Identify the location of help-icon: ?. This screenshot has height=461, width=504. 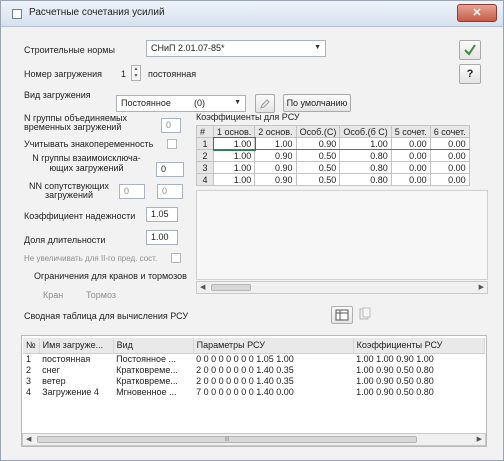
(470, 74).